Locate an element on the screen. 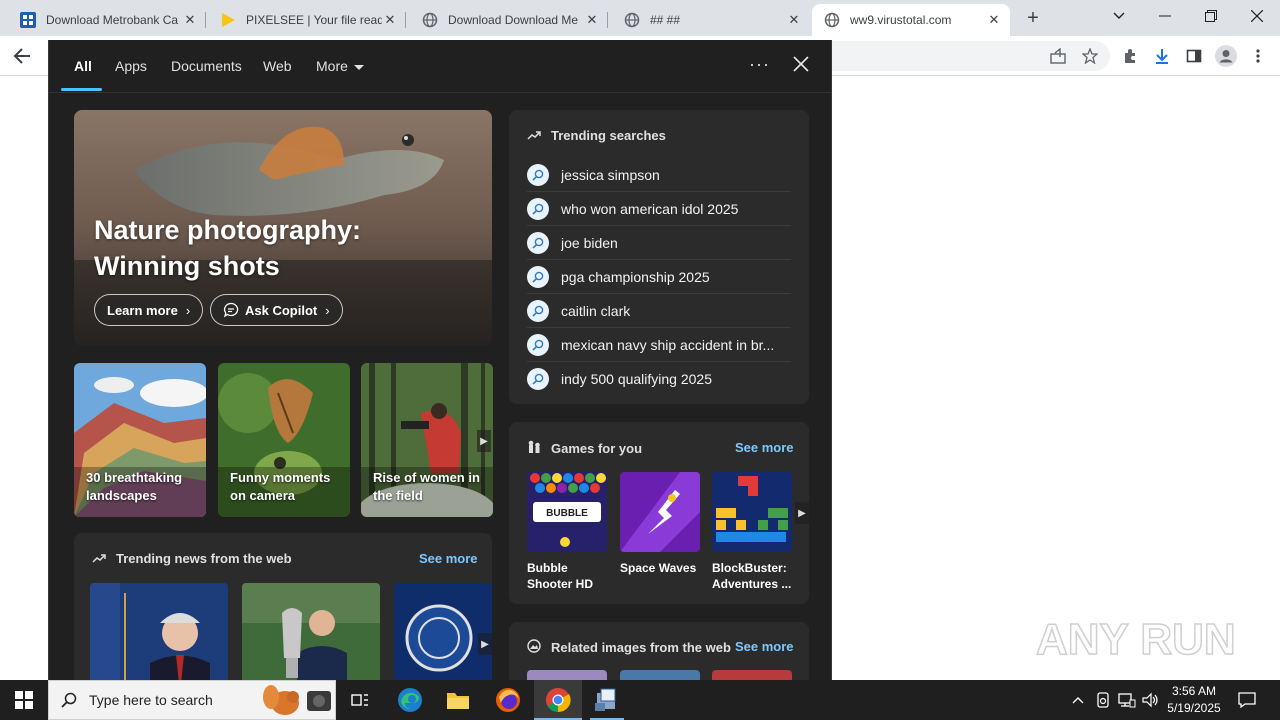  browser-tab-active: ww9.virustotal.com ✕ is located at coordinates (911, 20).